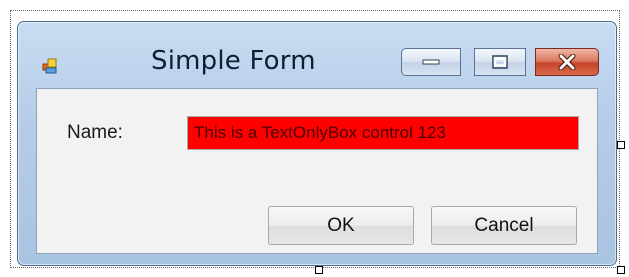 The width and height of the screenshot is (629, 277). What do you see at coordinates (341, 225) in the screenshot?
I see `ok-button: OK` at bounding box center [341, 225].